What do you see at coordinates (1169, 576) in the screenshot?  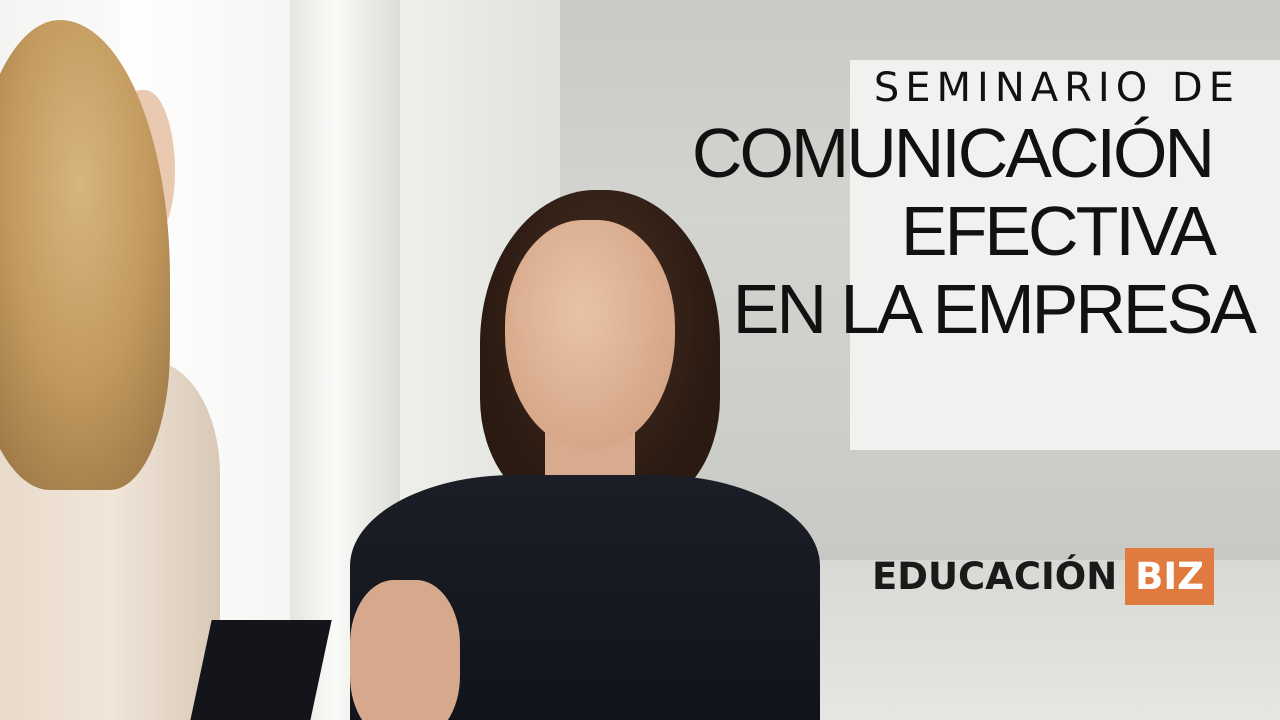 I see `brand-tag: BIZ` at bounding box center [1169, 576].